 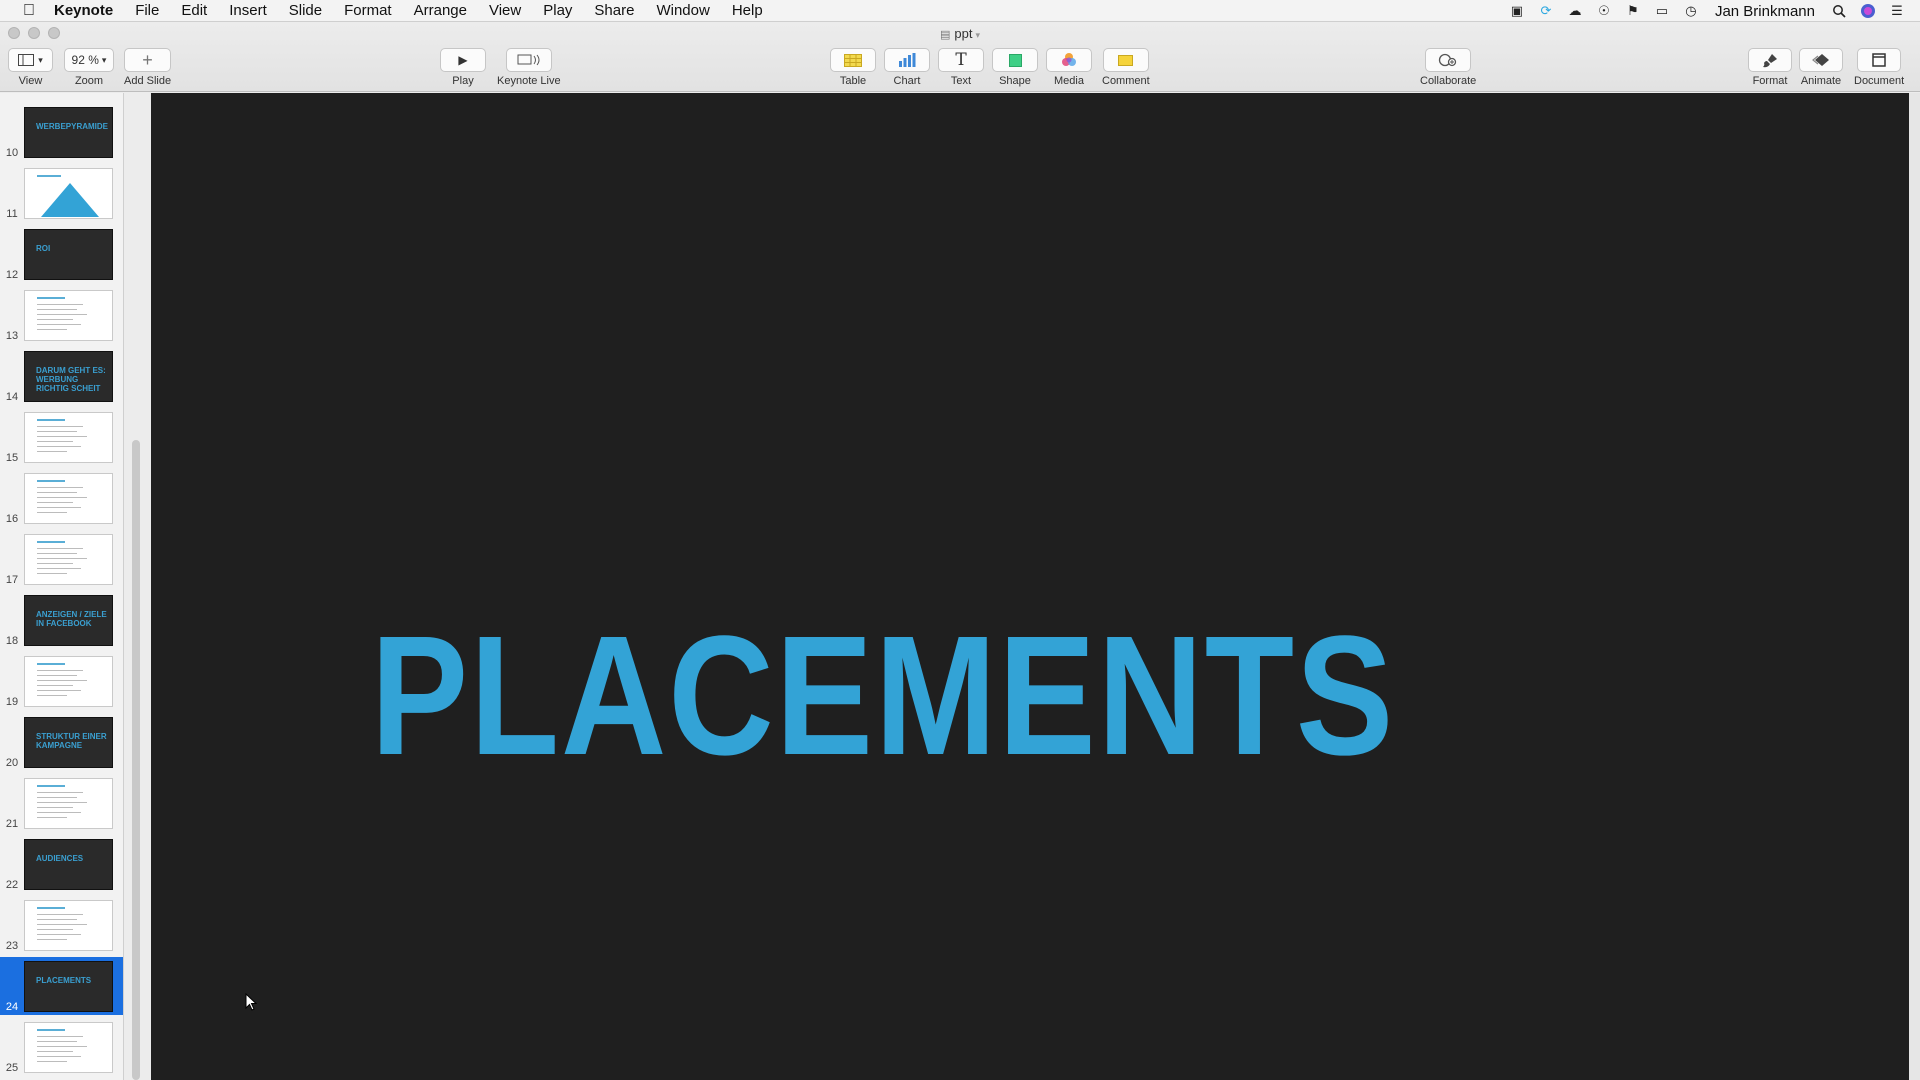 What do you see at coordinates (12, 763) in the screenshot?
I see `slide-number: 20` at bounding box center [12, 763].